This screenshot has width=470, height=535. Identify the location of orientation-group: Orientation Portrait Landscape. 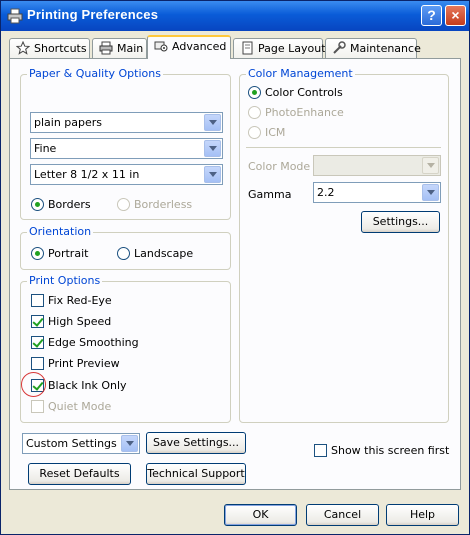
(125, 247).